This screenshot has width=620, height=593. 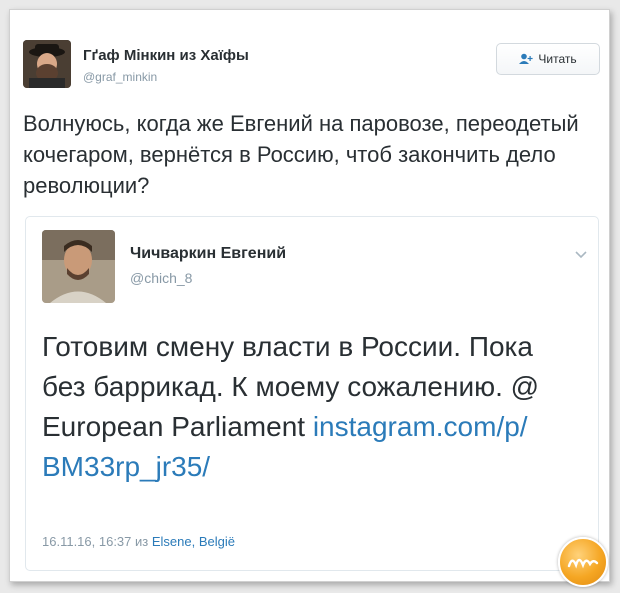 What do you see at coordinates (581, 254) in the screenshot?
I see `chevron-down-icon` at bounding box center [581, 254].